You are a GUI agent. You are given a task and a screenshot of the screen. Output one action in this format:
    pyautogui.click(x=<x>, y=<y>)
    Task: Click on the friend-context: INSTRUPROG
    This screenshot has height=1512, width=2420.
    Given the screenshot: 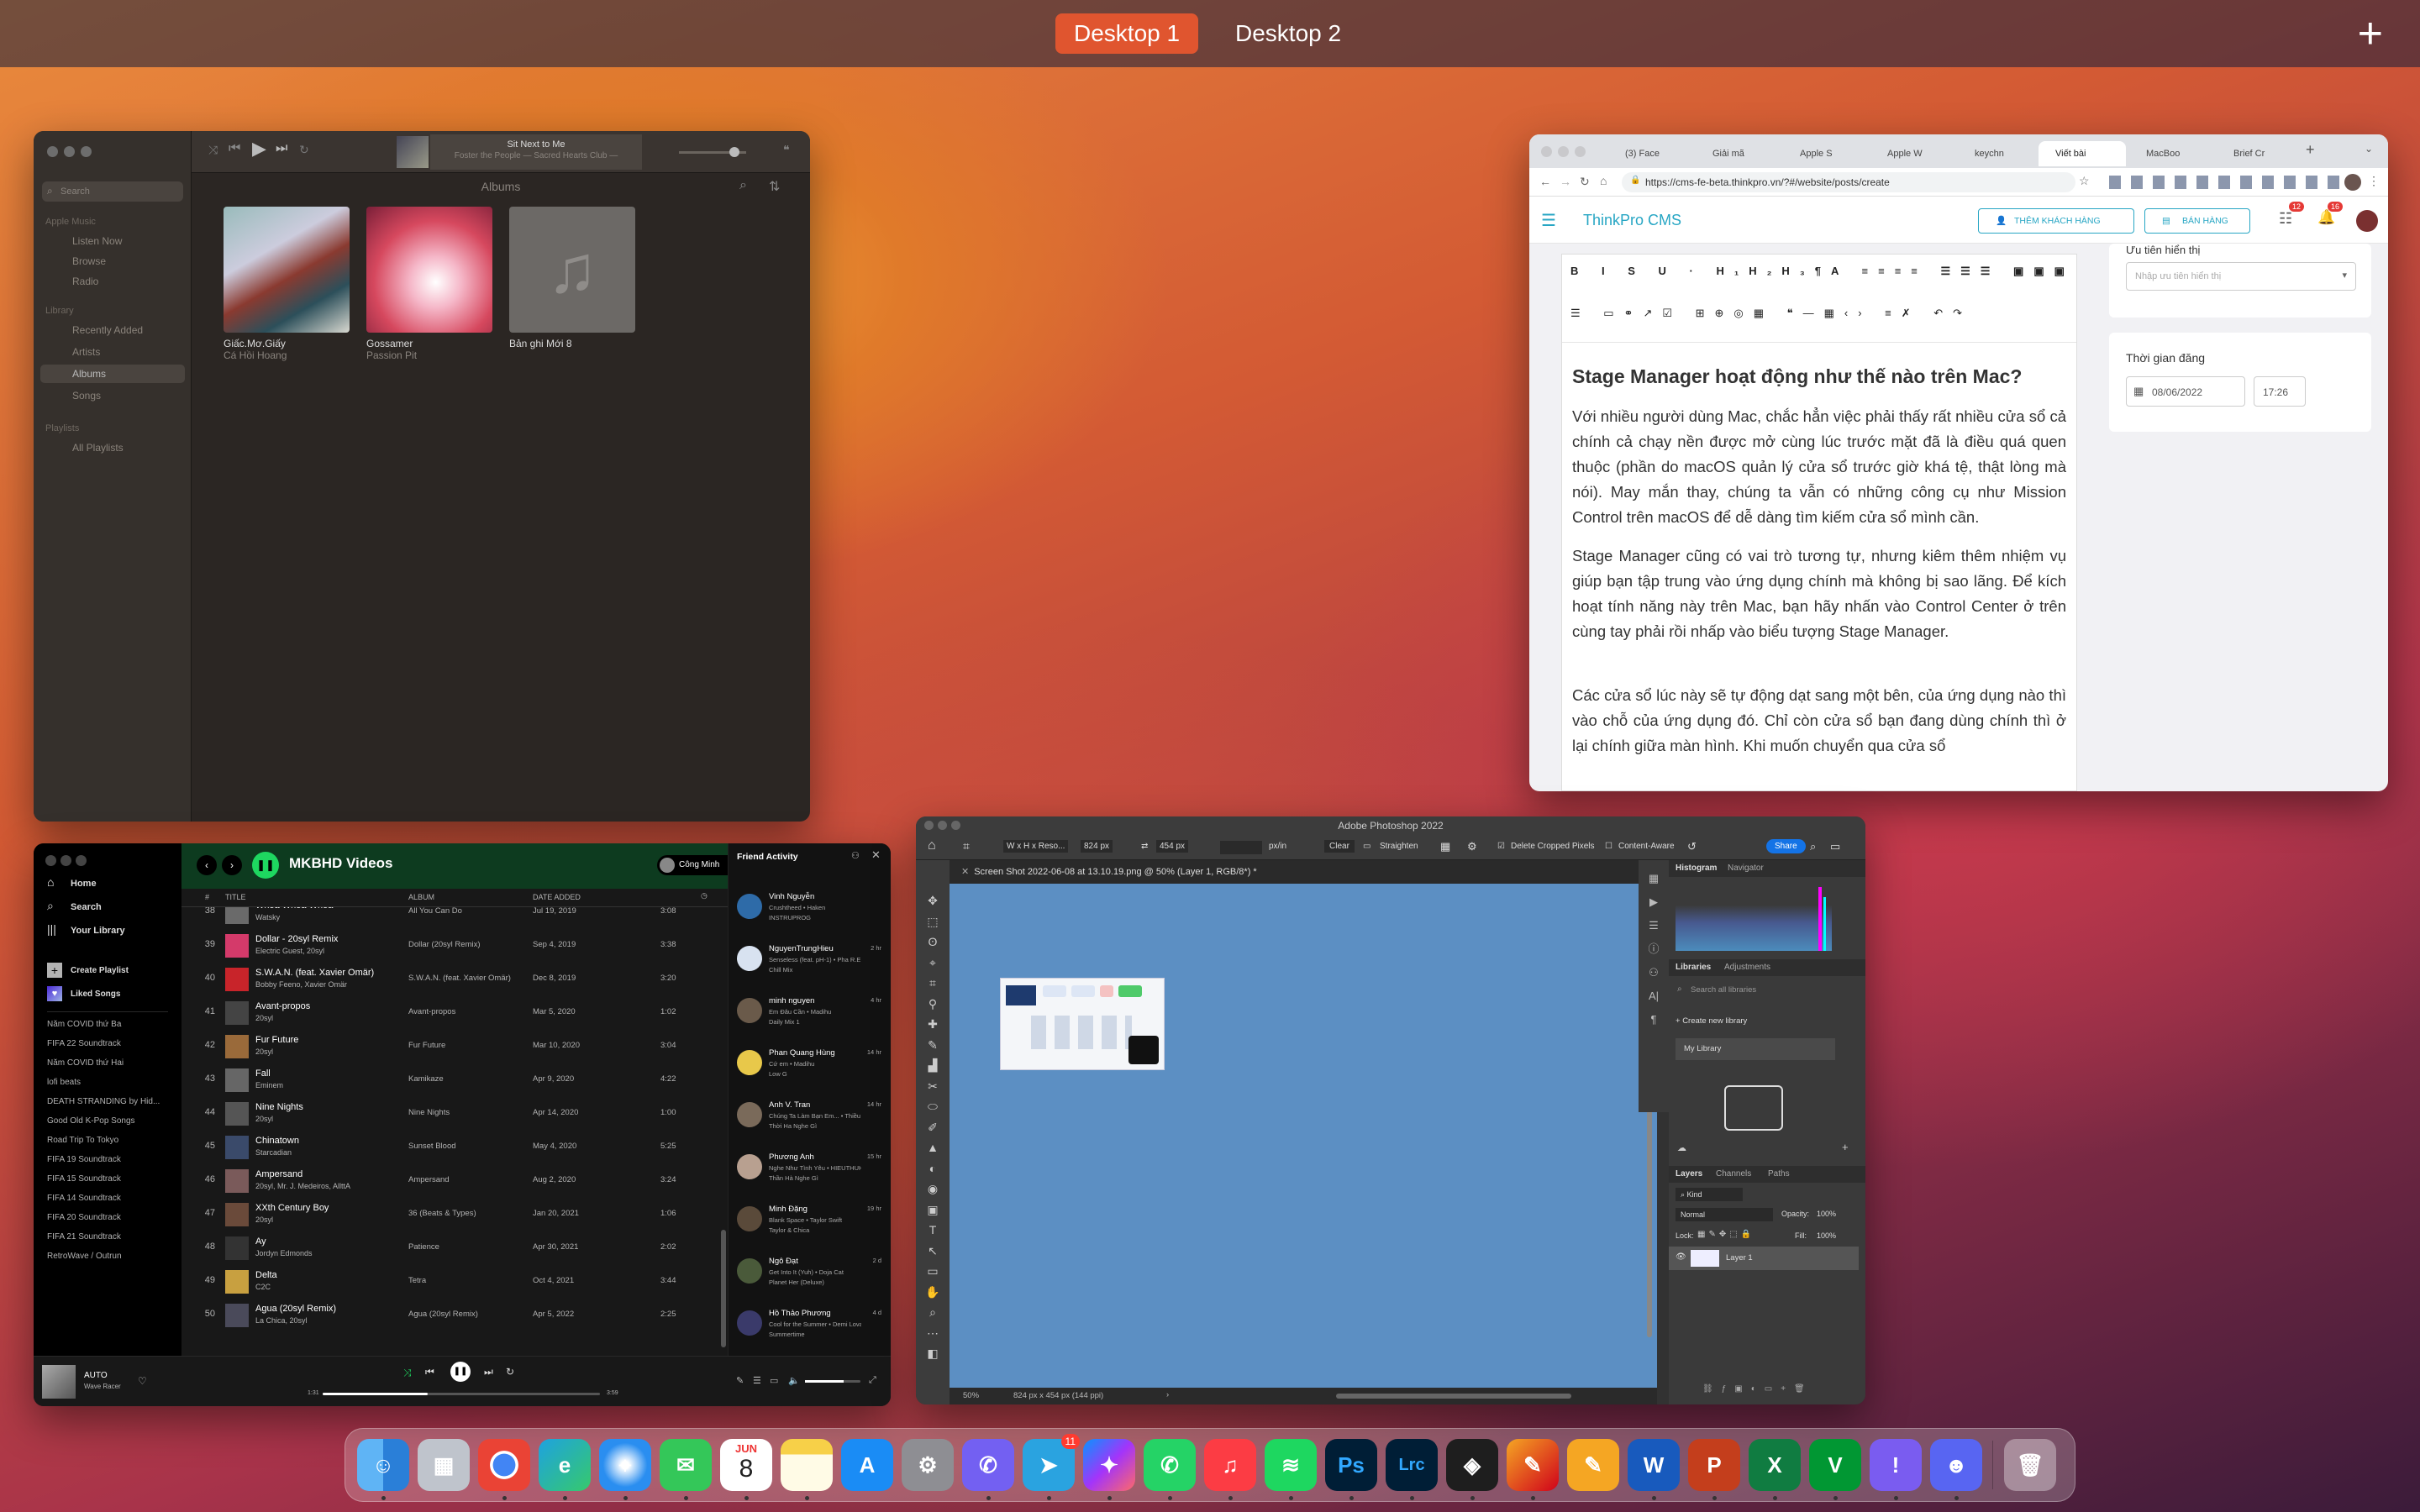 What is the action you would take?
    pyautogui.click(x=815, y=917)
    